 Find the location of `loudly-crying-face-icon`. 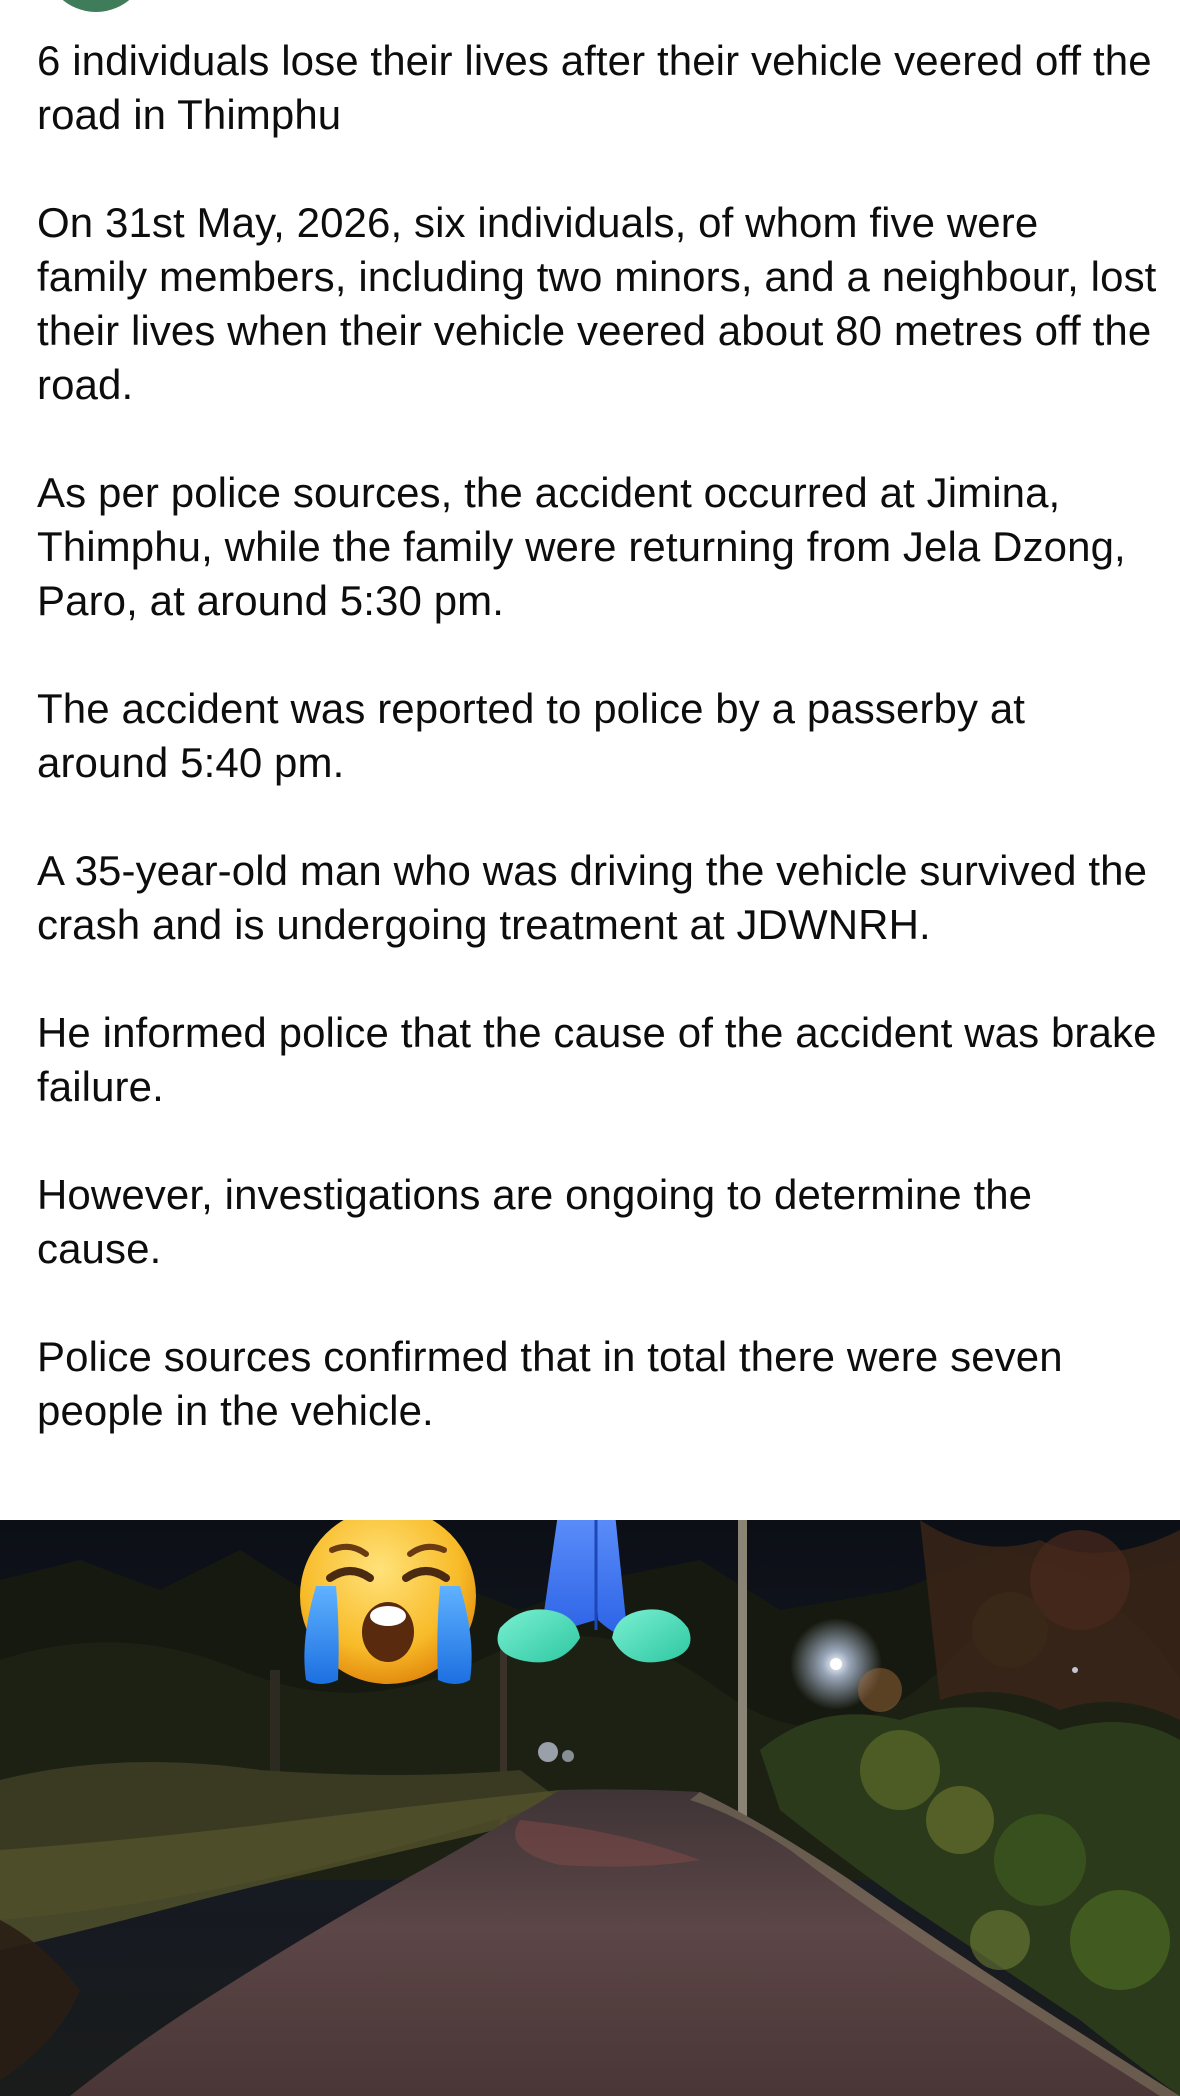

loudly-crying-face-icon is located at coordinates (388, 1602).